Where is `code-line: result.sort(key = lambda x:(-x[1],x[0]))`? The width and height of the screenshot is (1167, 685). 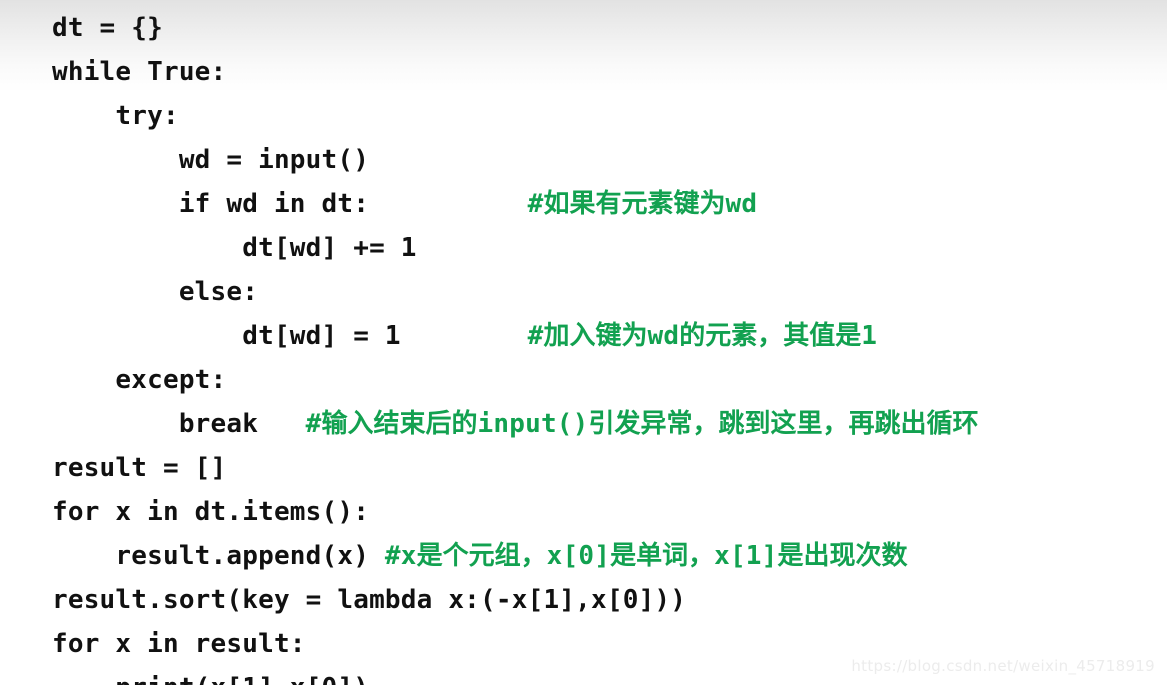 code-line: result.sort(key = lambda x:(-x[1],x[0])) is located at coordinates (609, 600).